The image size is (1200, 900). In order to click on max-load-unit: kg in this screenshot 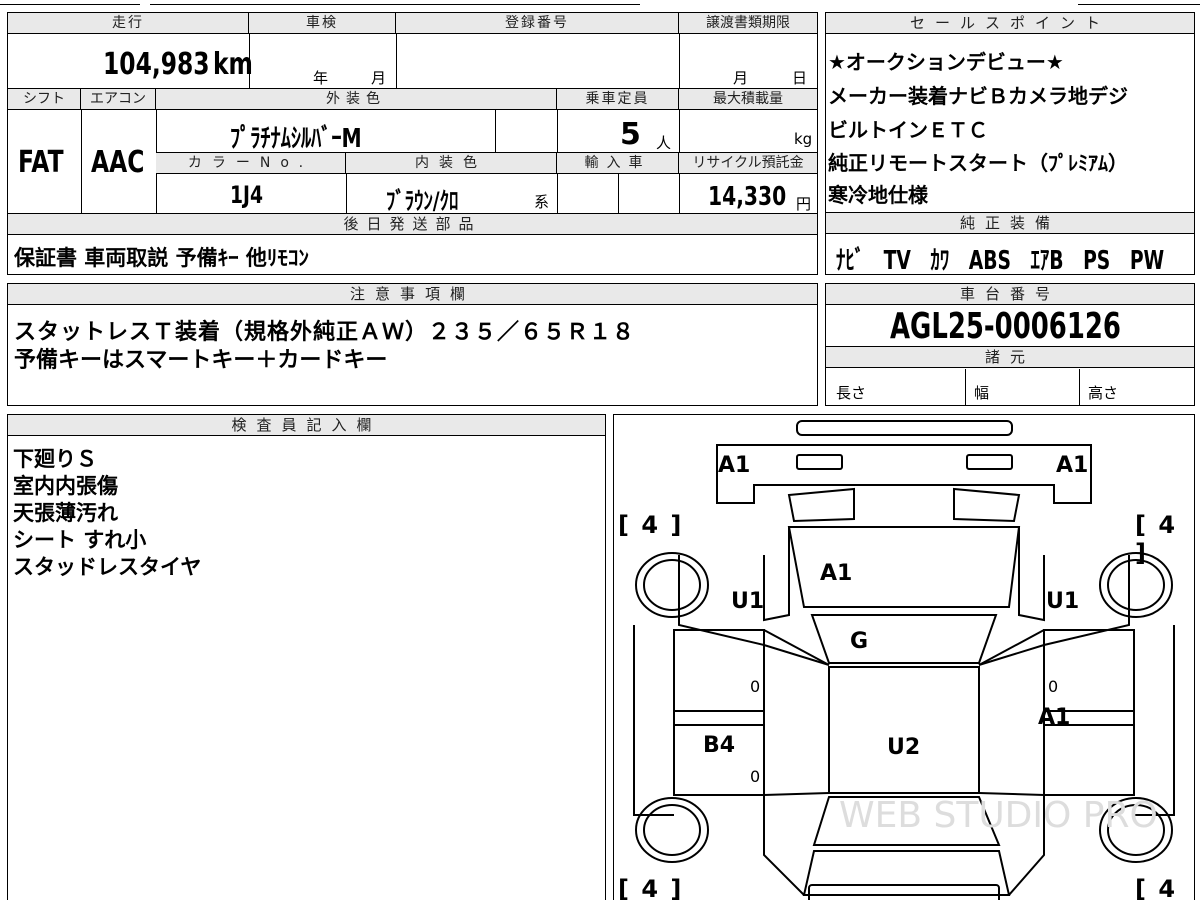, I will do `click(803, 139)`.